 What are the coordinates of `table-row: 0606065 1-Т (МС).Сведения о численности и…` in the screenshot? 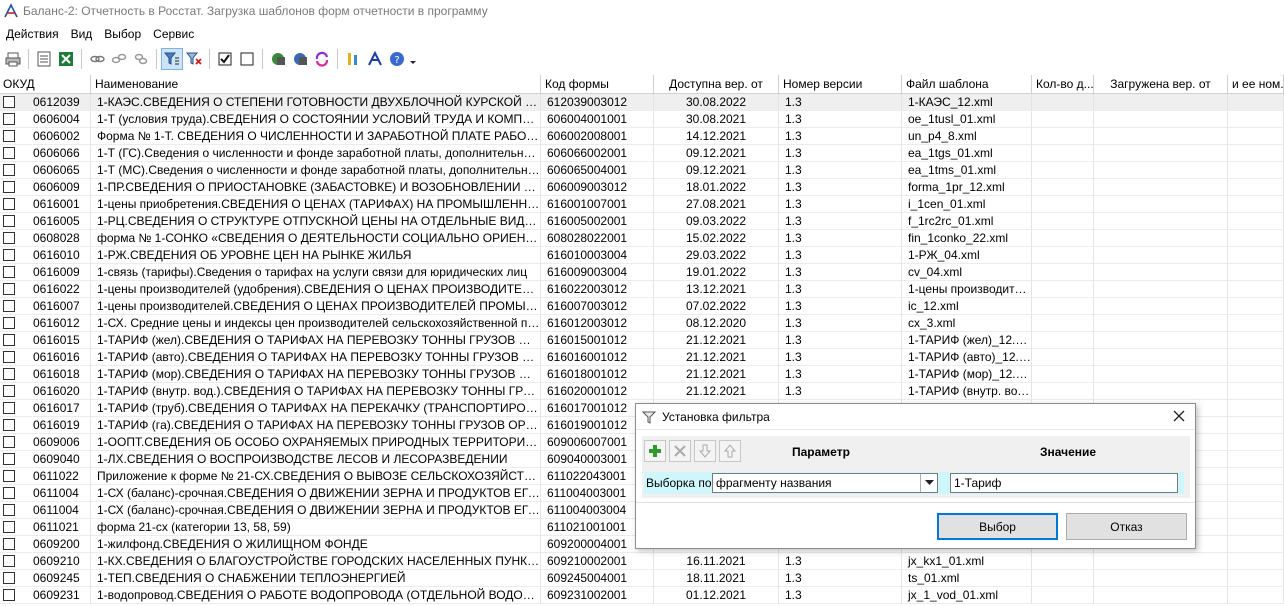 It's located at (642, 170).